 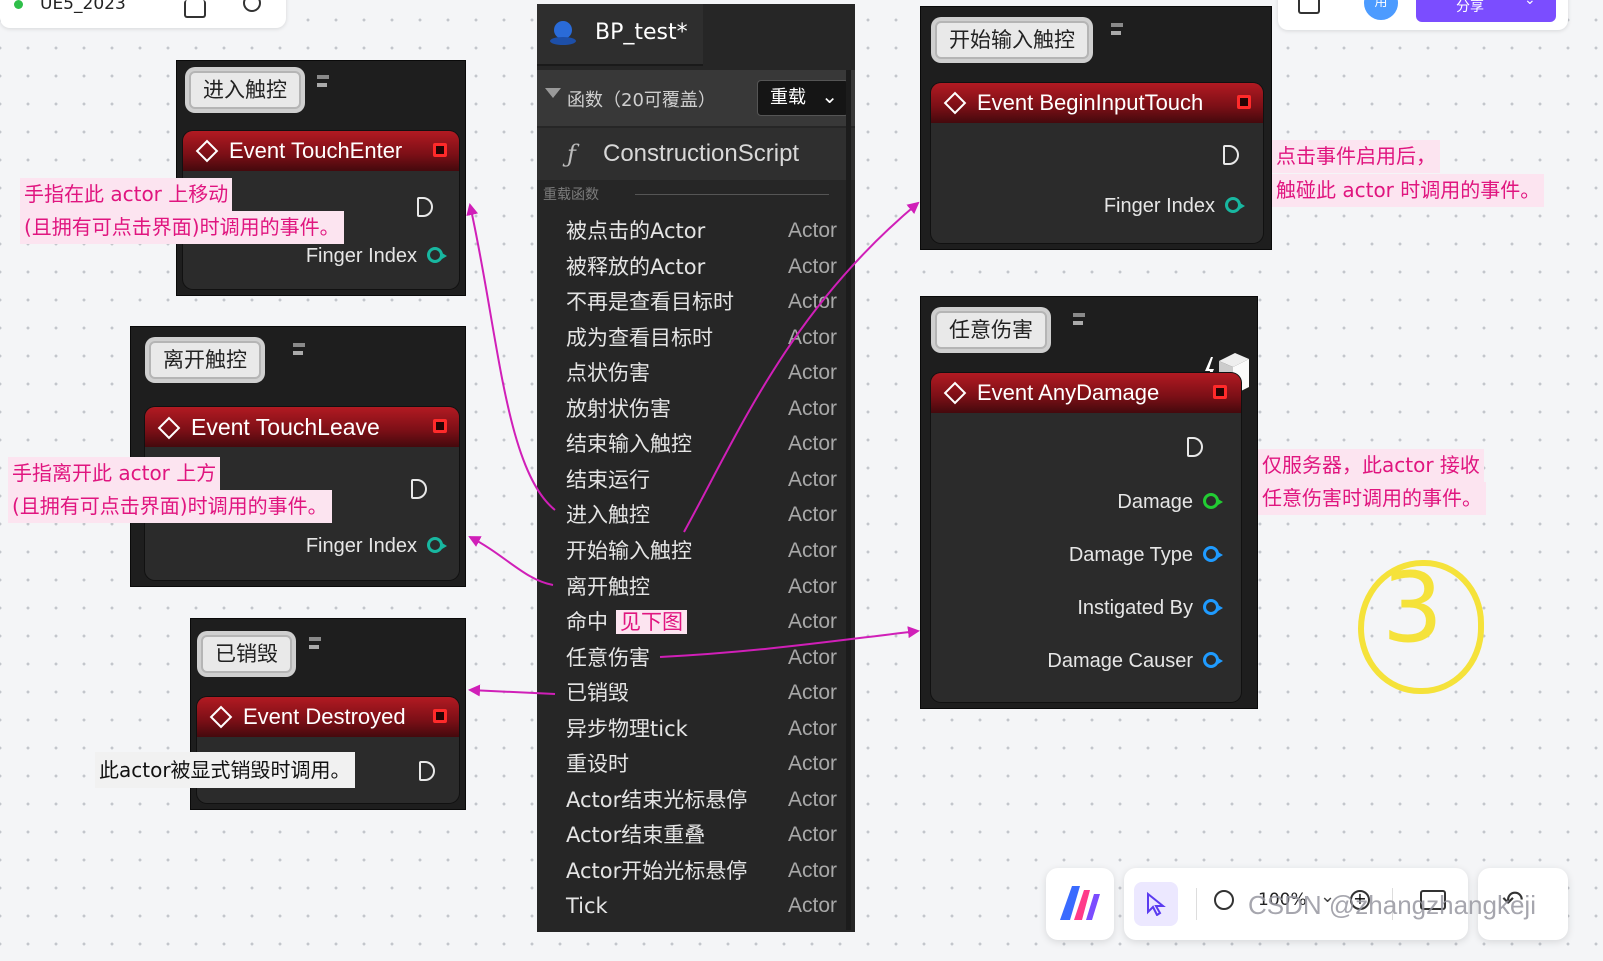 What do you see at coordinates (1392, 905) in the screenshot?
I see `watermark: CSDN @zhangzhangkeji` at bounding box center [1392, 905].